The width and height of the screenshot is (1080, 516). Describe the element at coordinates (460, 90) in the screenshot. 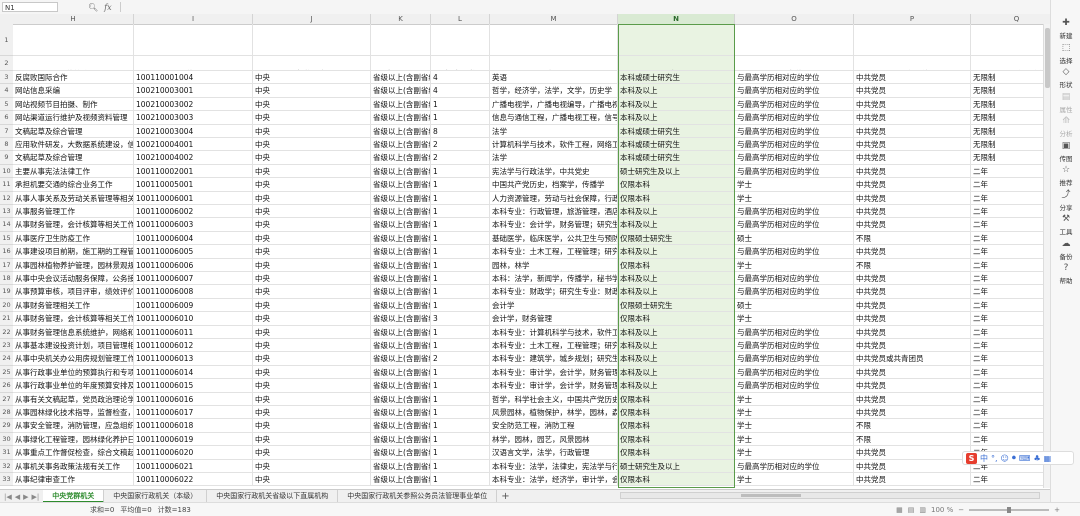

I see `table-cell: 4` at that location.